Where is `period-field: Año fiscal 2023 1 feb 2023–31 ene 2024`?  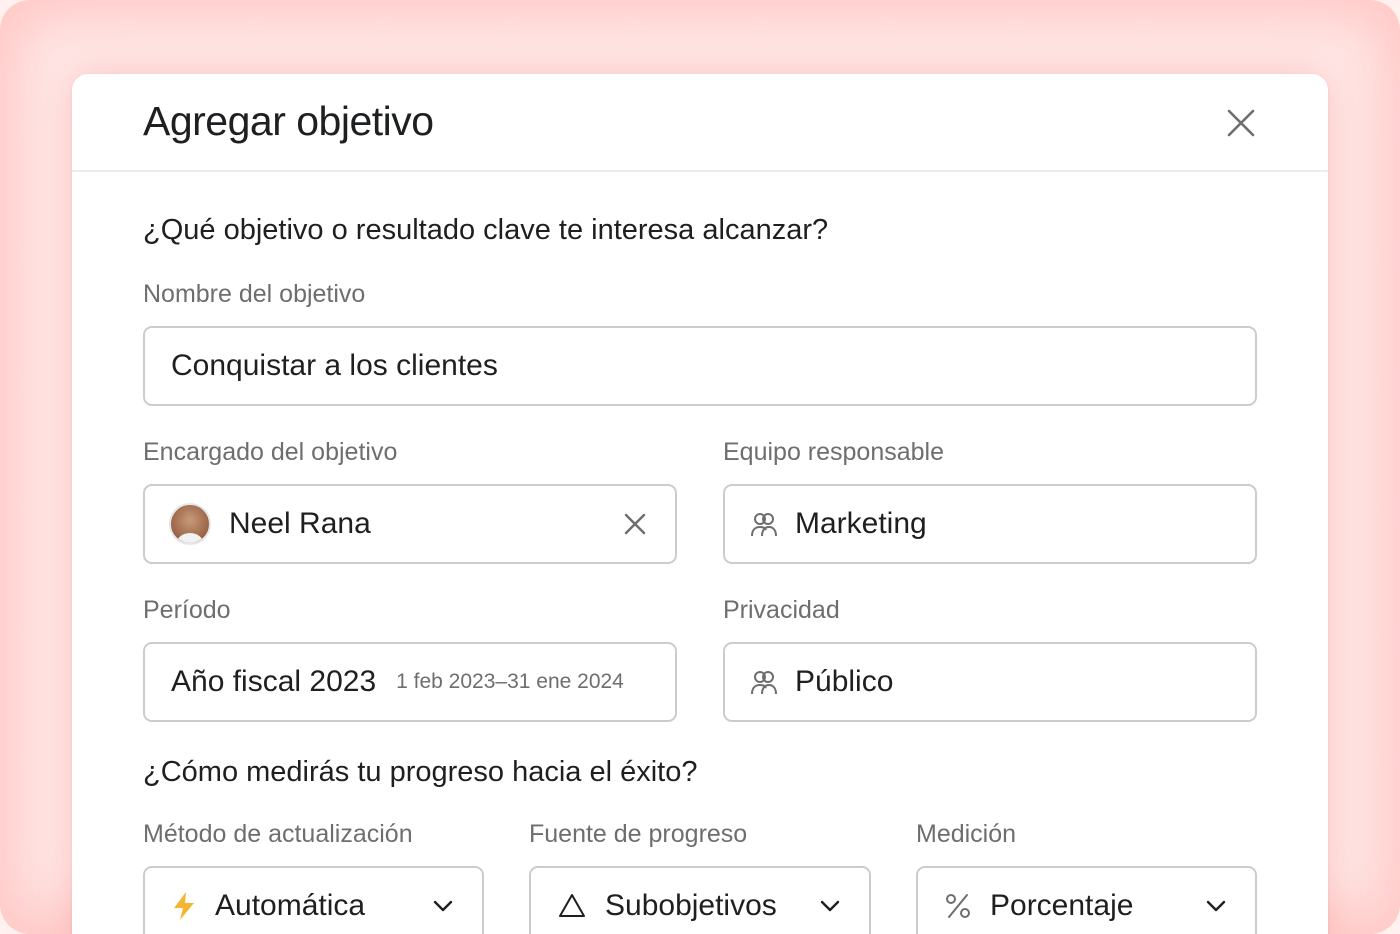 period-field: Año fiscal 2023 1 feb 2023–31 ene 2024 is located at coordinates (410, 682).